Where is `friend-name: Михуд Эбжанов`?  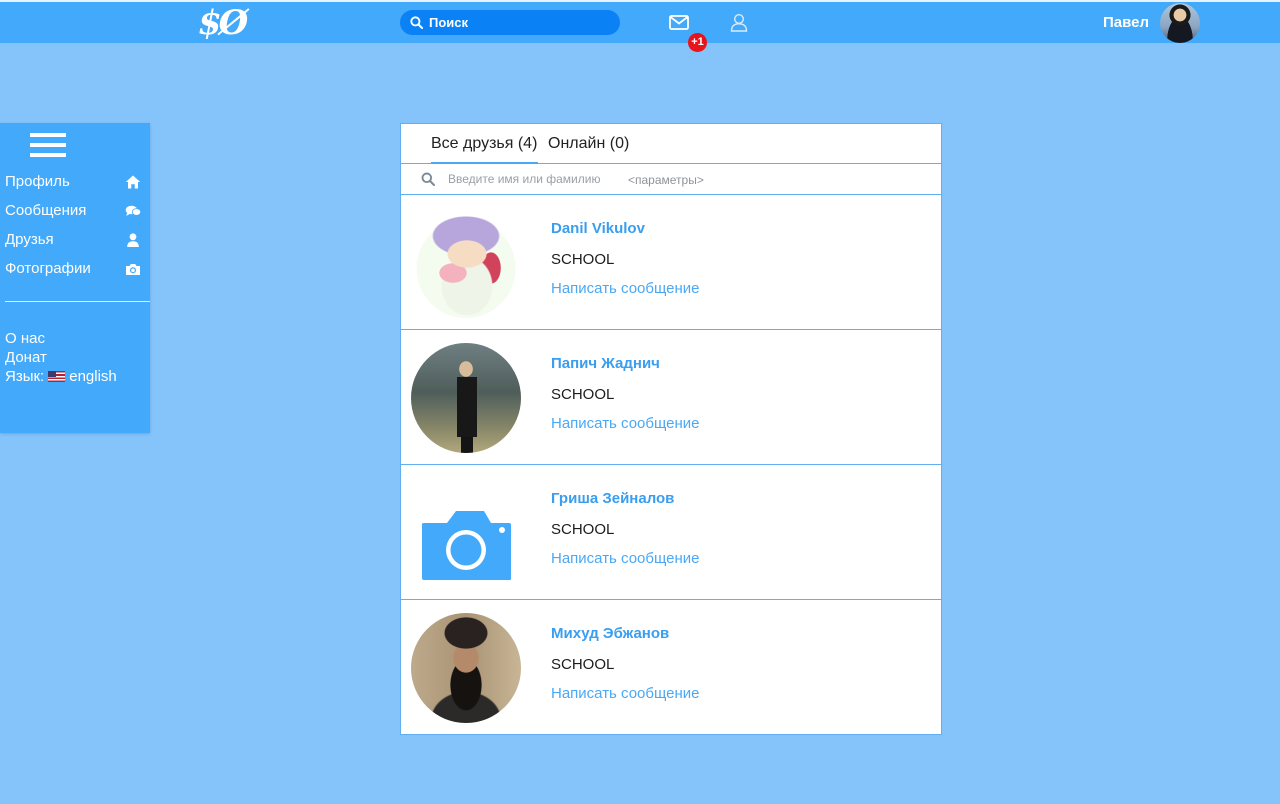
friend-name: Михуд Эбжанов is located at coordinates (610, 633).